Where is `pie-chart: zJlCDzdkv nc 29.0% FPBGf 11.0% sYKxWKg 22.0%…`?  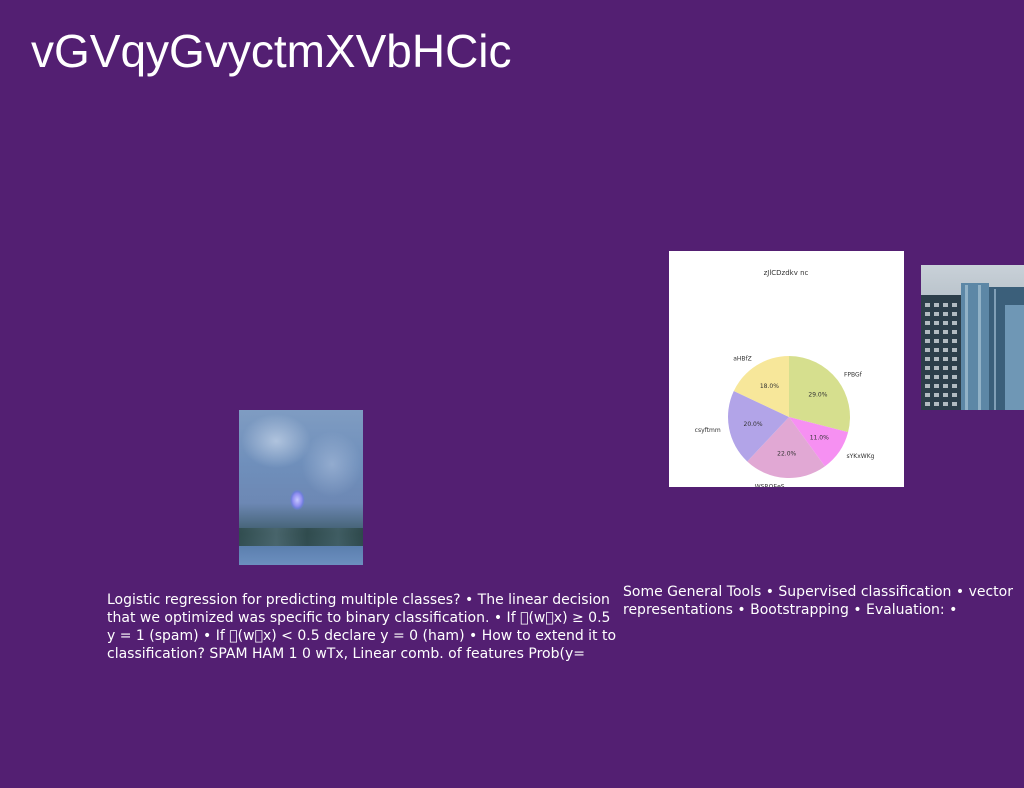 pie-chart: zJlCDzdkv nc 29.0% FPBGf 11.0% sYKxWKg 22.0%… is located at coordinates (785, 378).